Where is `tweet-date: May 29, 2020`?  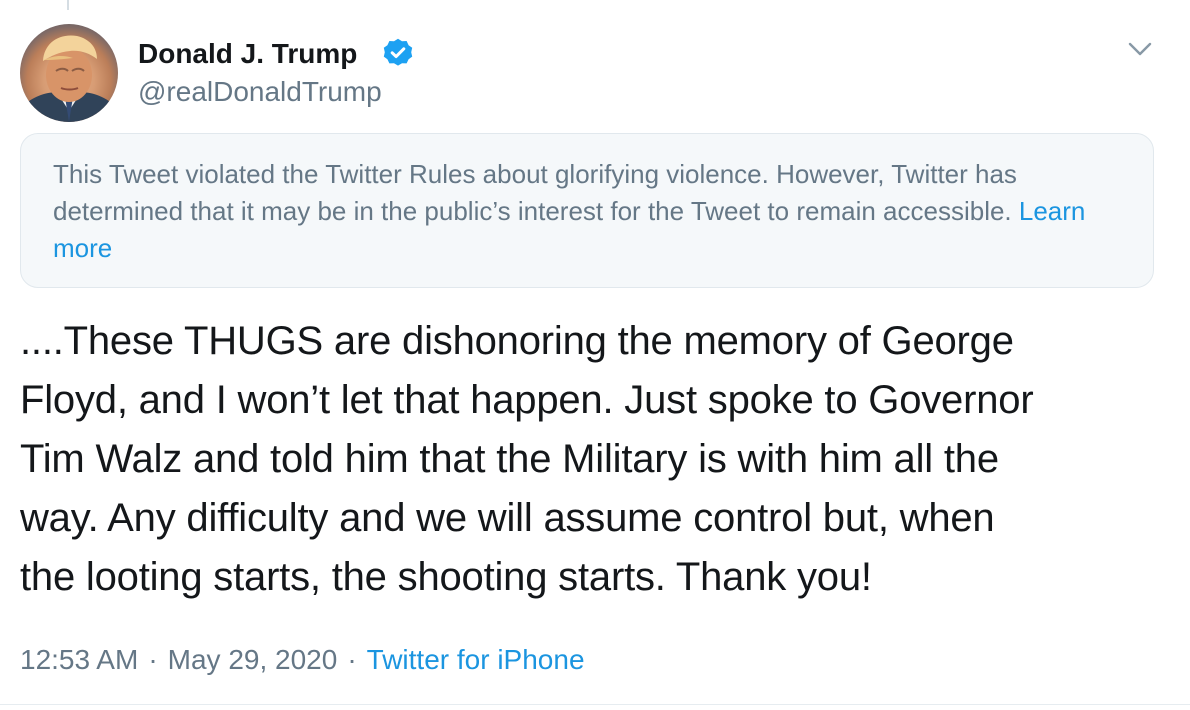
tweet-date: May 29, 2020 is located at coordinates (253, 659).